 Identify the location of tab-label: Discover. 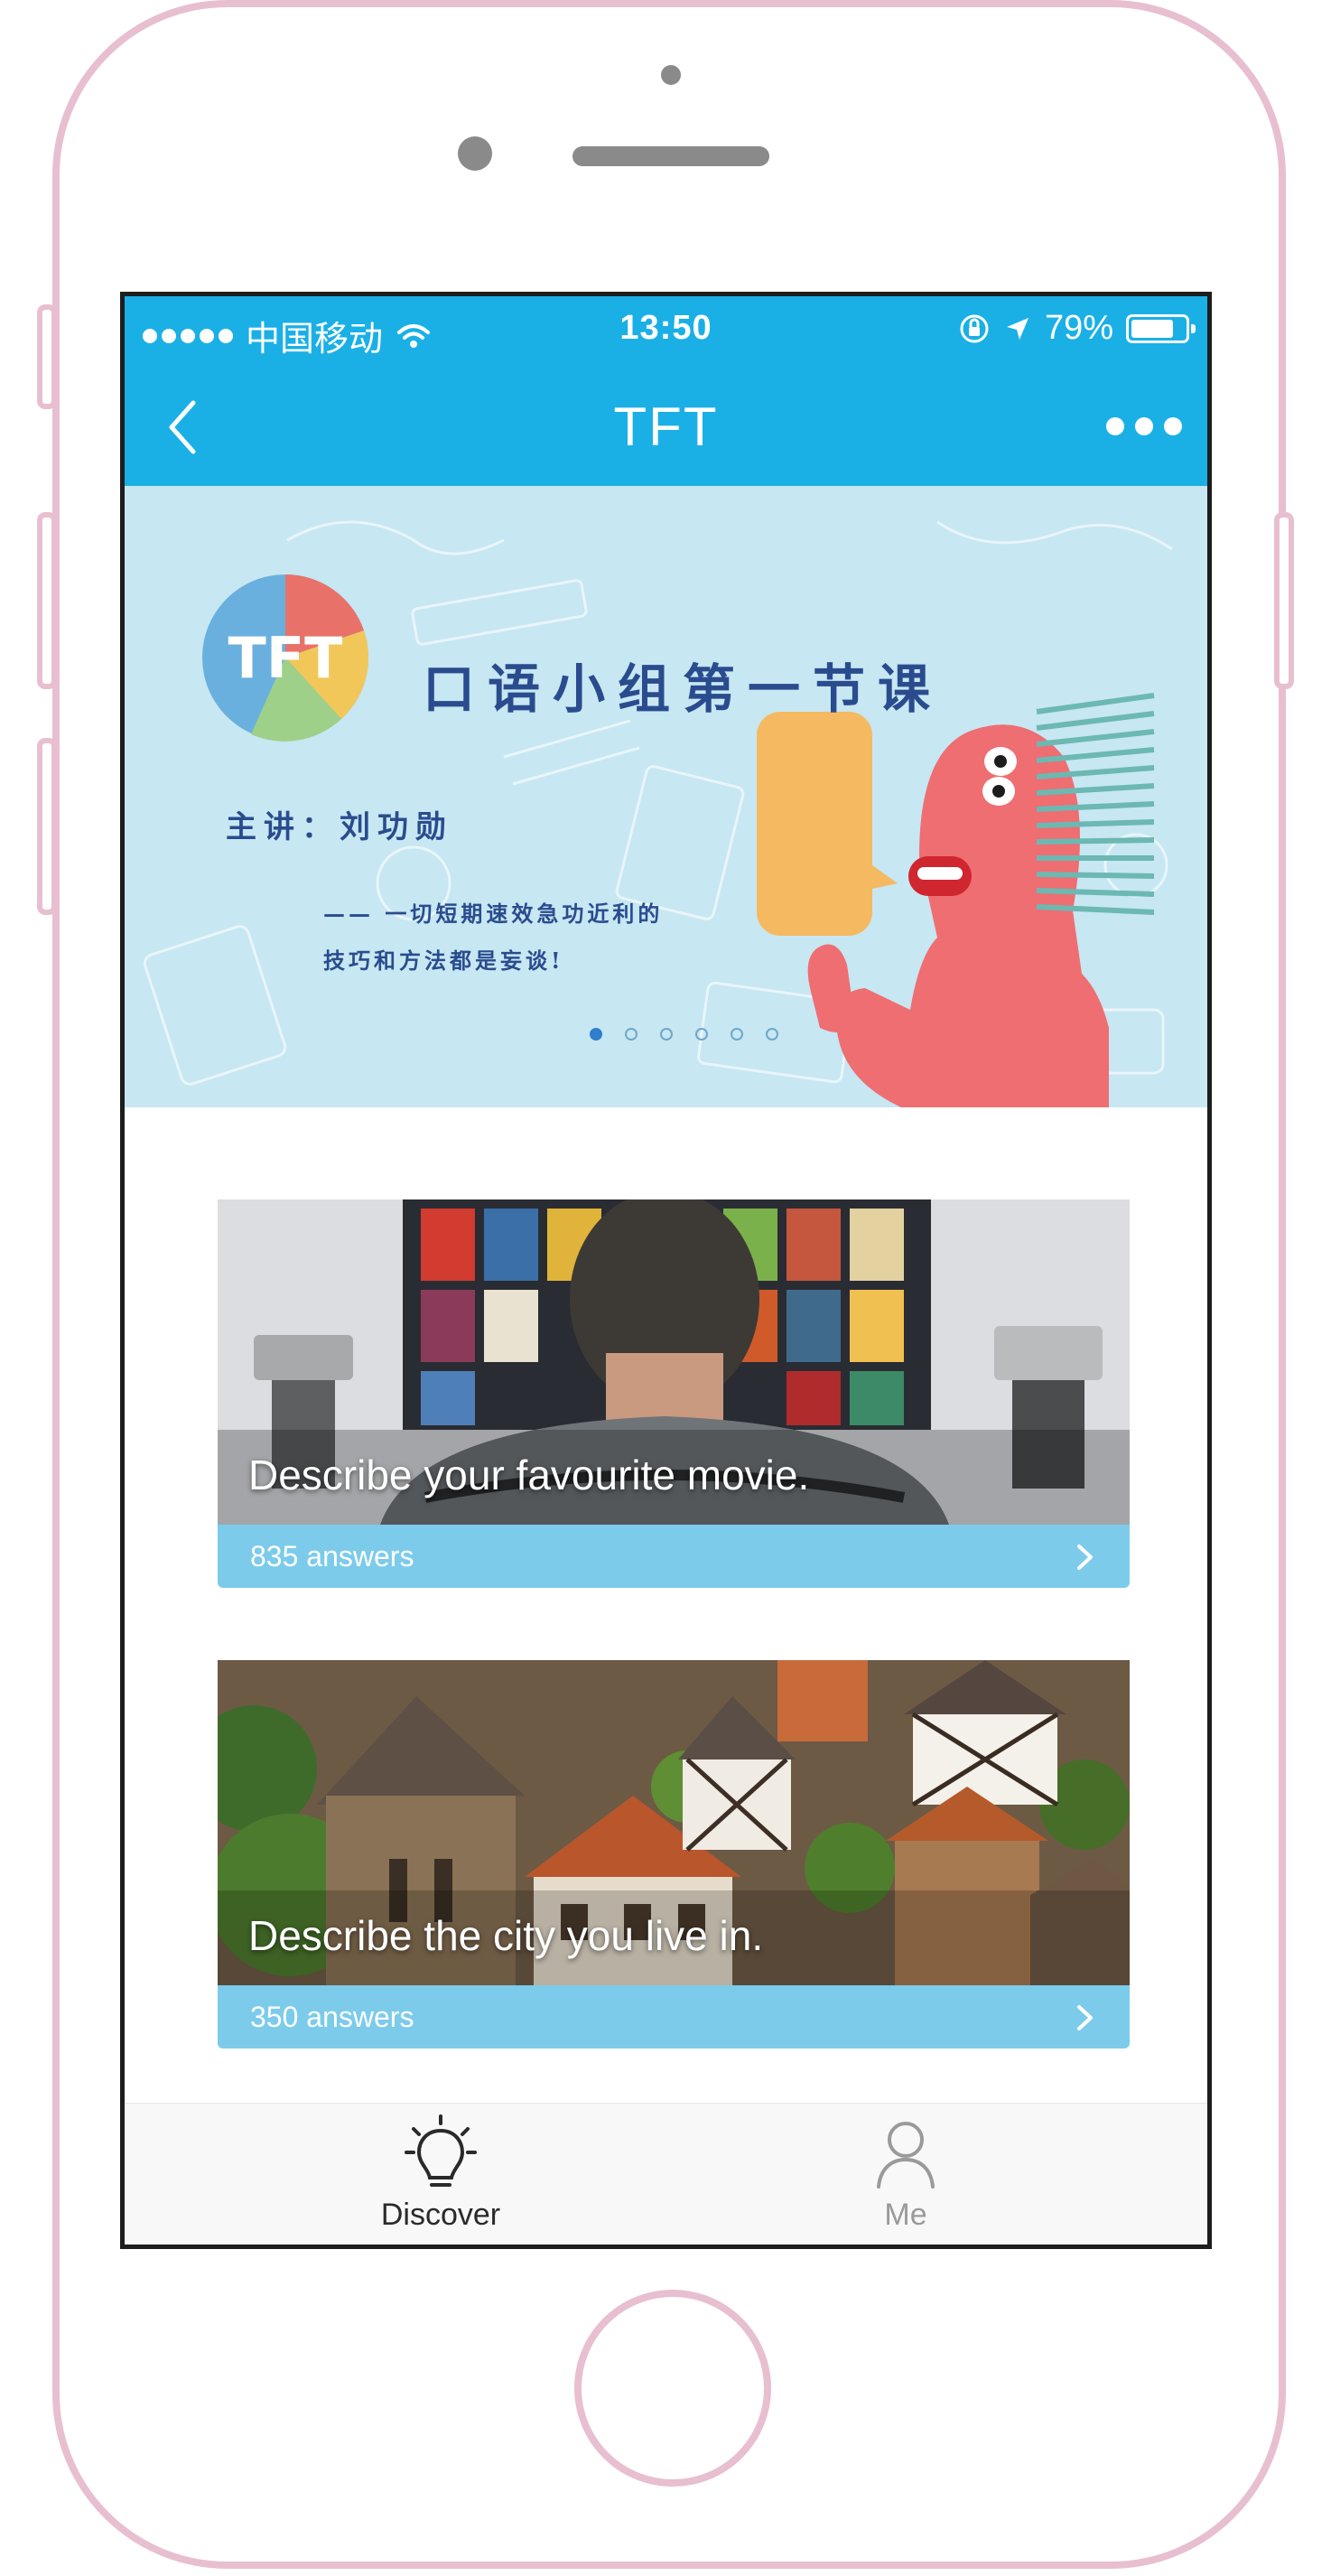
(441, 2215).